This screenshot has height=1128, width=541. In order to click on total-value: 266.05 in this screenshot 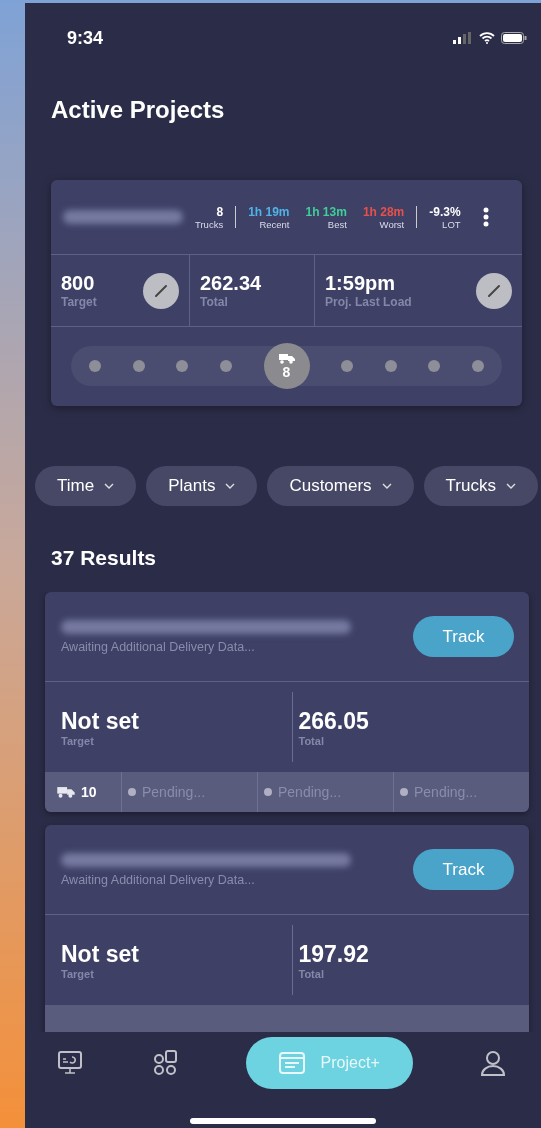, I will do `click(334, 721)`.